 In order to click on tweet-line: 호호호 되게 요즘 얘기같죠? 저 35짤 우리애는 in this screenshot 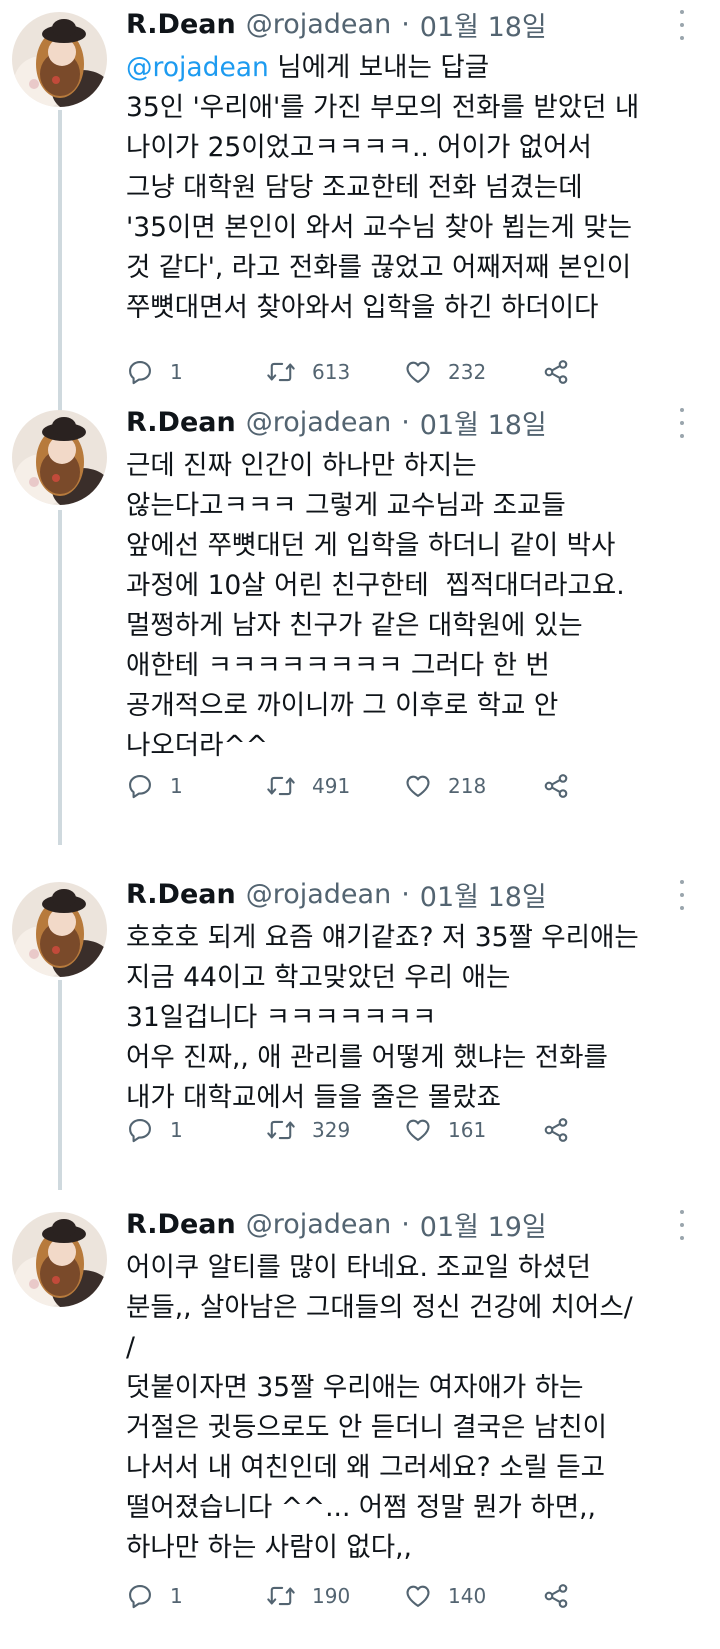, I will do `click(382, 937)`.